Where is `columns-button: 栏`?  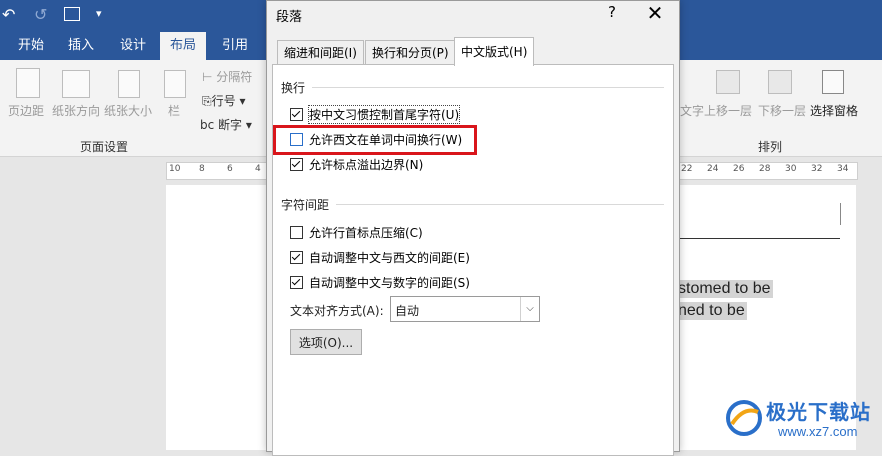 columns-button: 栏 is located at coordinates (174, 110).